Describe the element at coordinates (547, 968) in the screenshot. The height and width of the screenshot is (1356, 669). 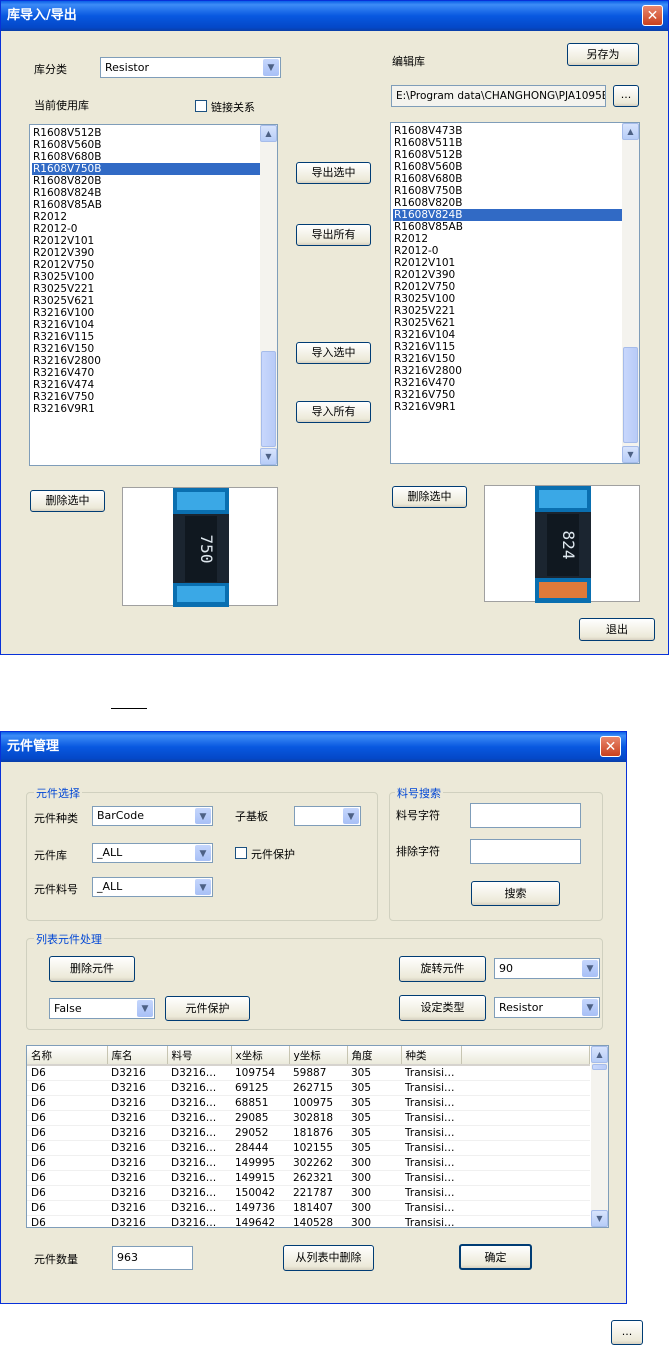
I see `rotate-angle-dropdown: 90 ▼` at that location.